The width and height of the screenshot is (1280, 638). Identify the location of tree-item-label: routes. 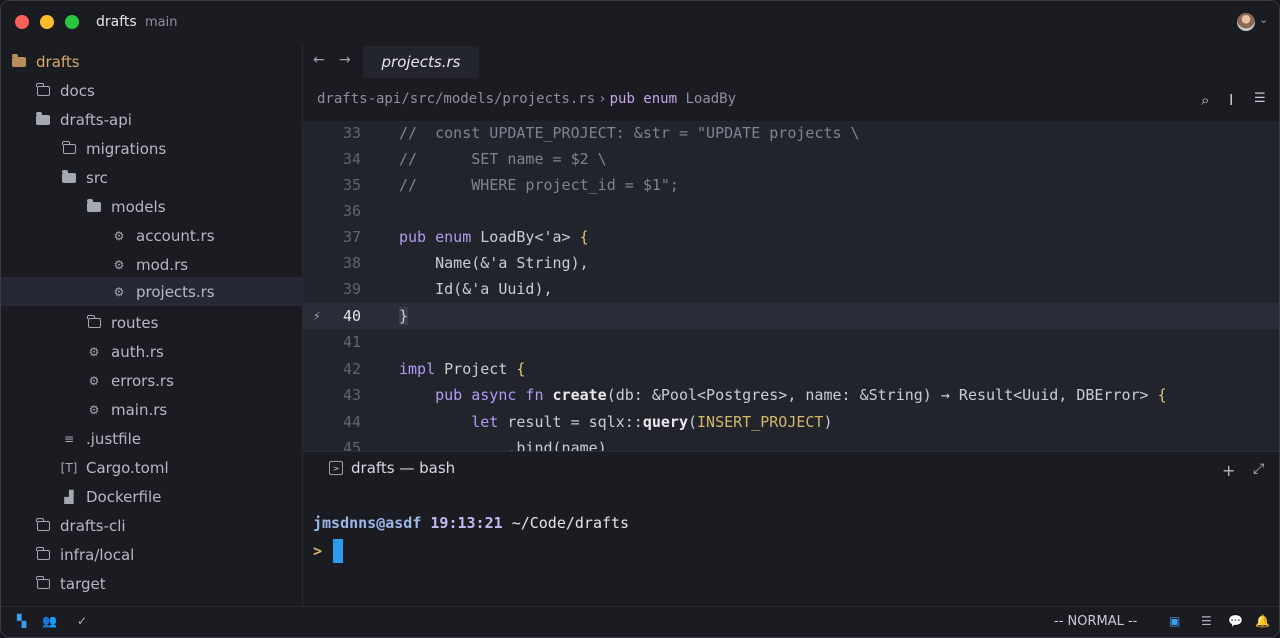
(135, 322).